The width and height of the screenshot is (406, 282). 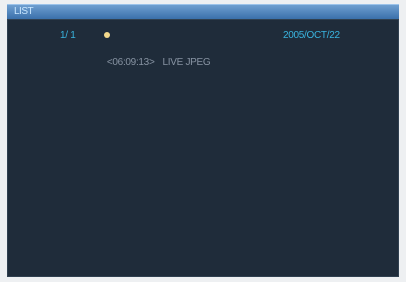 I want to click on window-title: LIST, so click(x=24, y=11).